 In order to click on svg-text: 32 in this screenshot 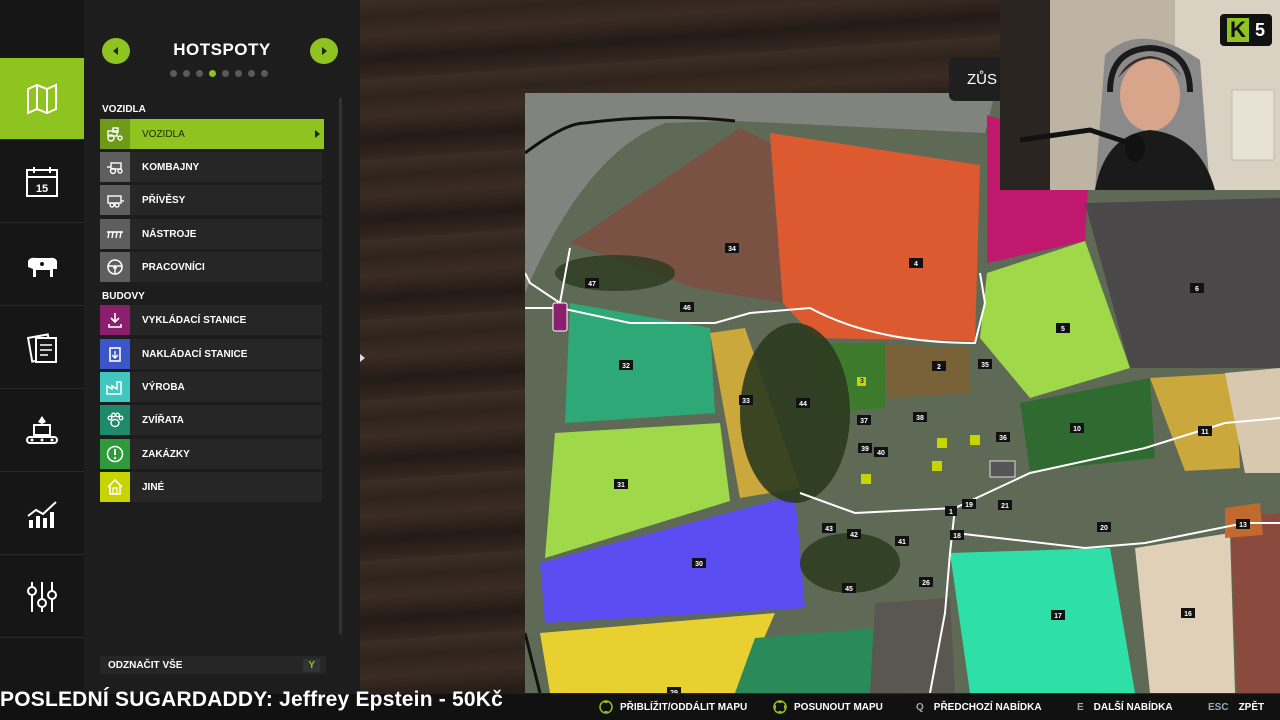, I will do `click(626, 366)`.